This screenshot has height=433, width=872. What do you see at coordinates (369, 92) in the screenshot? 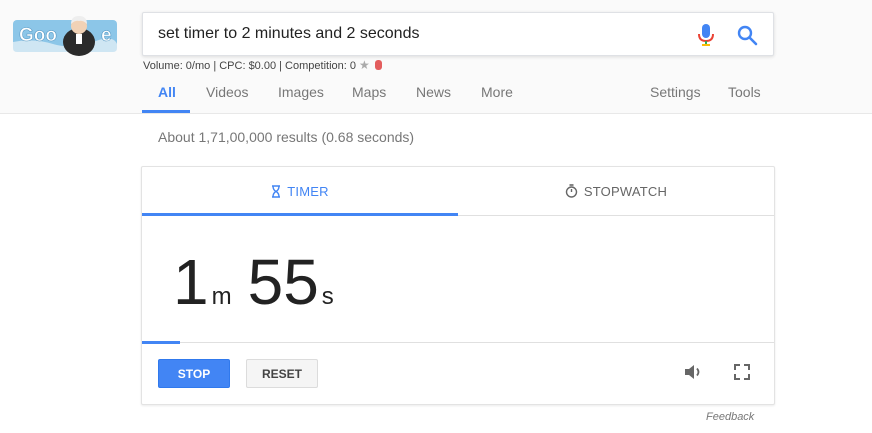
I see `tab-maps: Maps` at bounding box center [369, 92].